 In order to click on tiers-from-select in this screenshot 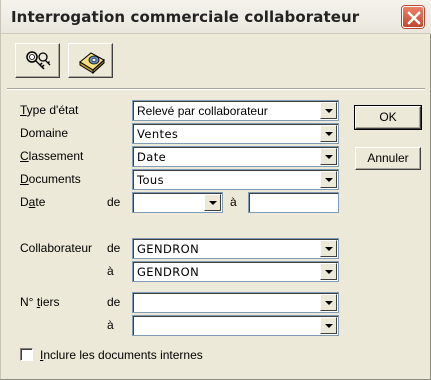, I will do `click(235, 302)`.